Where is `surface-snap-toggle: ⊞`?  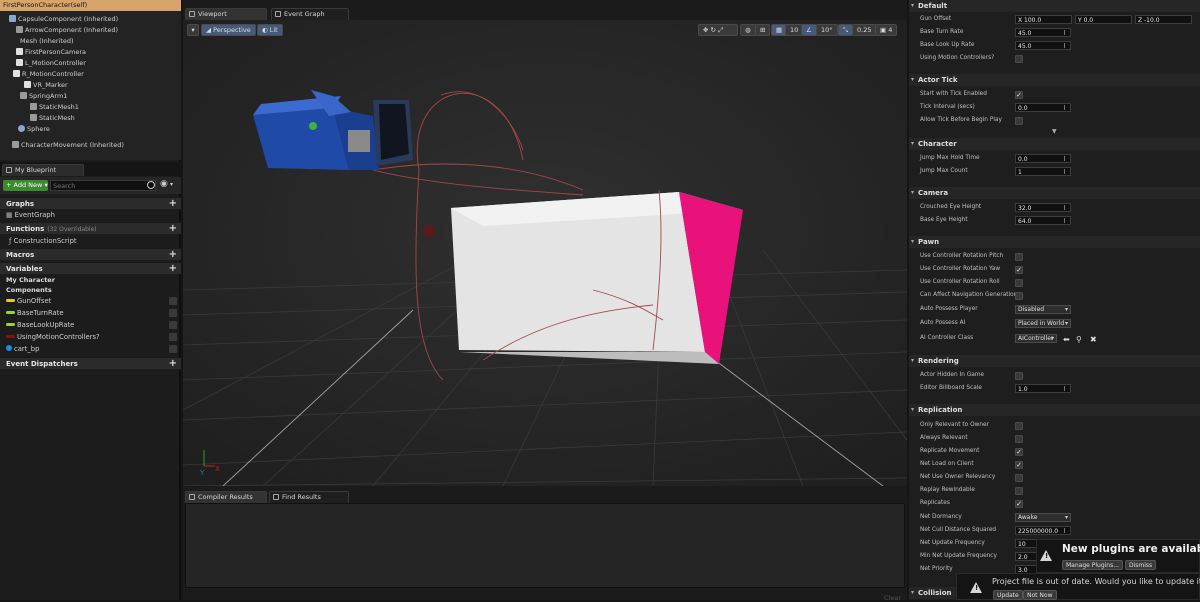
surface-snap-toggle: ⊞ is located at coordinates (763, 30).